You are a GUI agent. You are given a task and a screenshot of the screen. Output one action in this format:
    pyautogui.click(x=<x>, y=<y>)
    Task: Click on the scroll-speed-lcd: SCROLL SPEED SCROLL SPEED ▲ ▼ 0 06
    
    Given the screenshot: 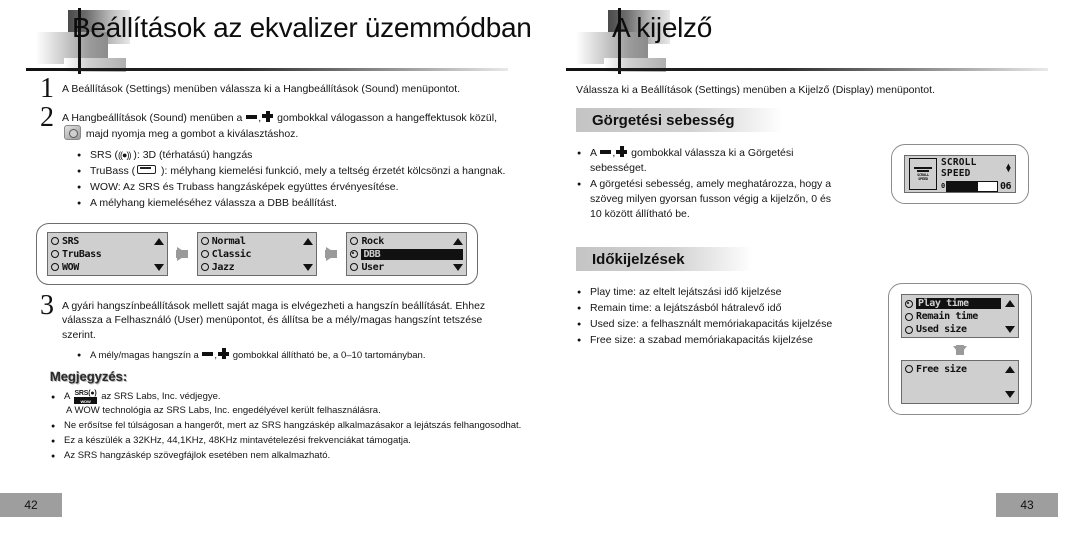 What is the action you would take?
    pyautogui.click(x=960, y=174)
    